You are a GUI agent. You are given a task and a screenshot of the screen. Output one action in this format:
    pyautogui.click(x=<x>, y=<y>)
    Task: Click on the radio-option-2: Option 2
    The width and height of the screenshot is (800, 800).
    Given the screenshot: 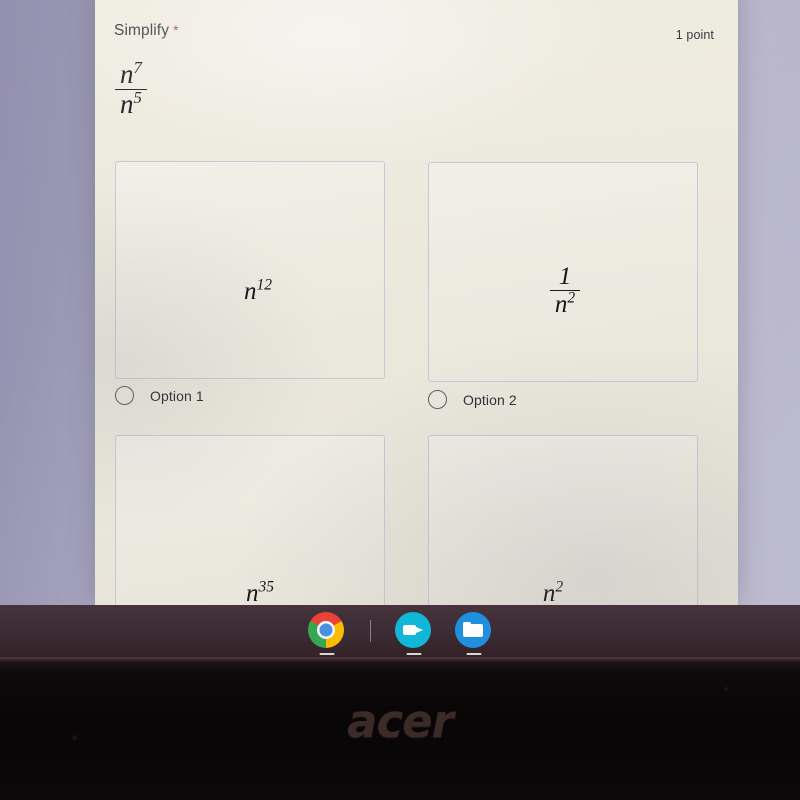 What is the action you would take?
    pyautogui.click(x=472, y=399)
    